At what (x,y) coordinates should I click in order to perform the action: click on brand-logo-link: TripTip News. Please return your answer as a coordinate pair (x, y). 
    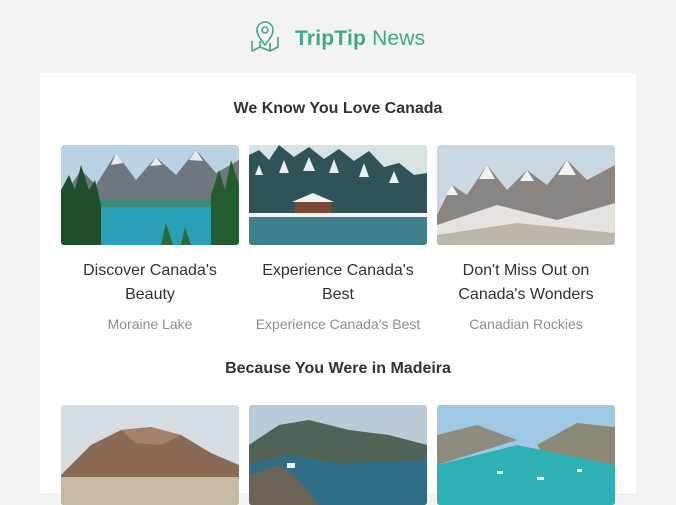
    Looking at the image, I should click on (336, 38).